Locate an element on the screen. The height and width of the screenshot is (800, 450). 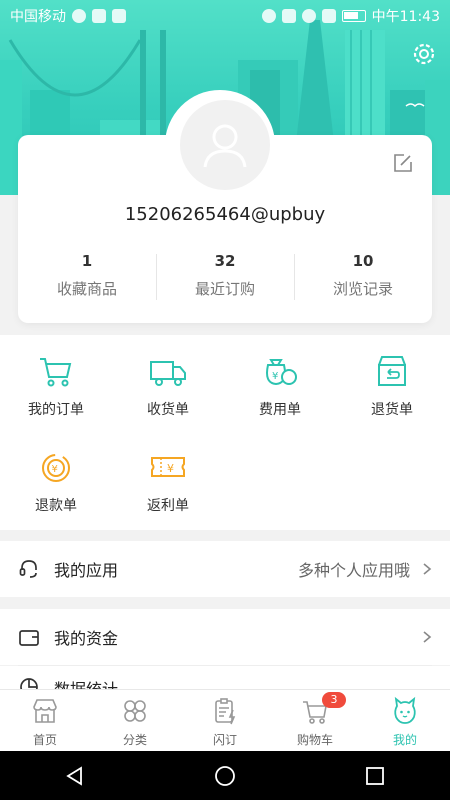
notification-icon is located at coordinates (79, 16).